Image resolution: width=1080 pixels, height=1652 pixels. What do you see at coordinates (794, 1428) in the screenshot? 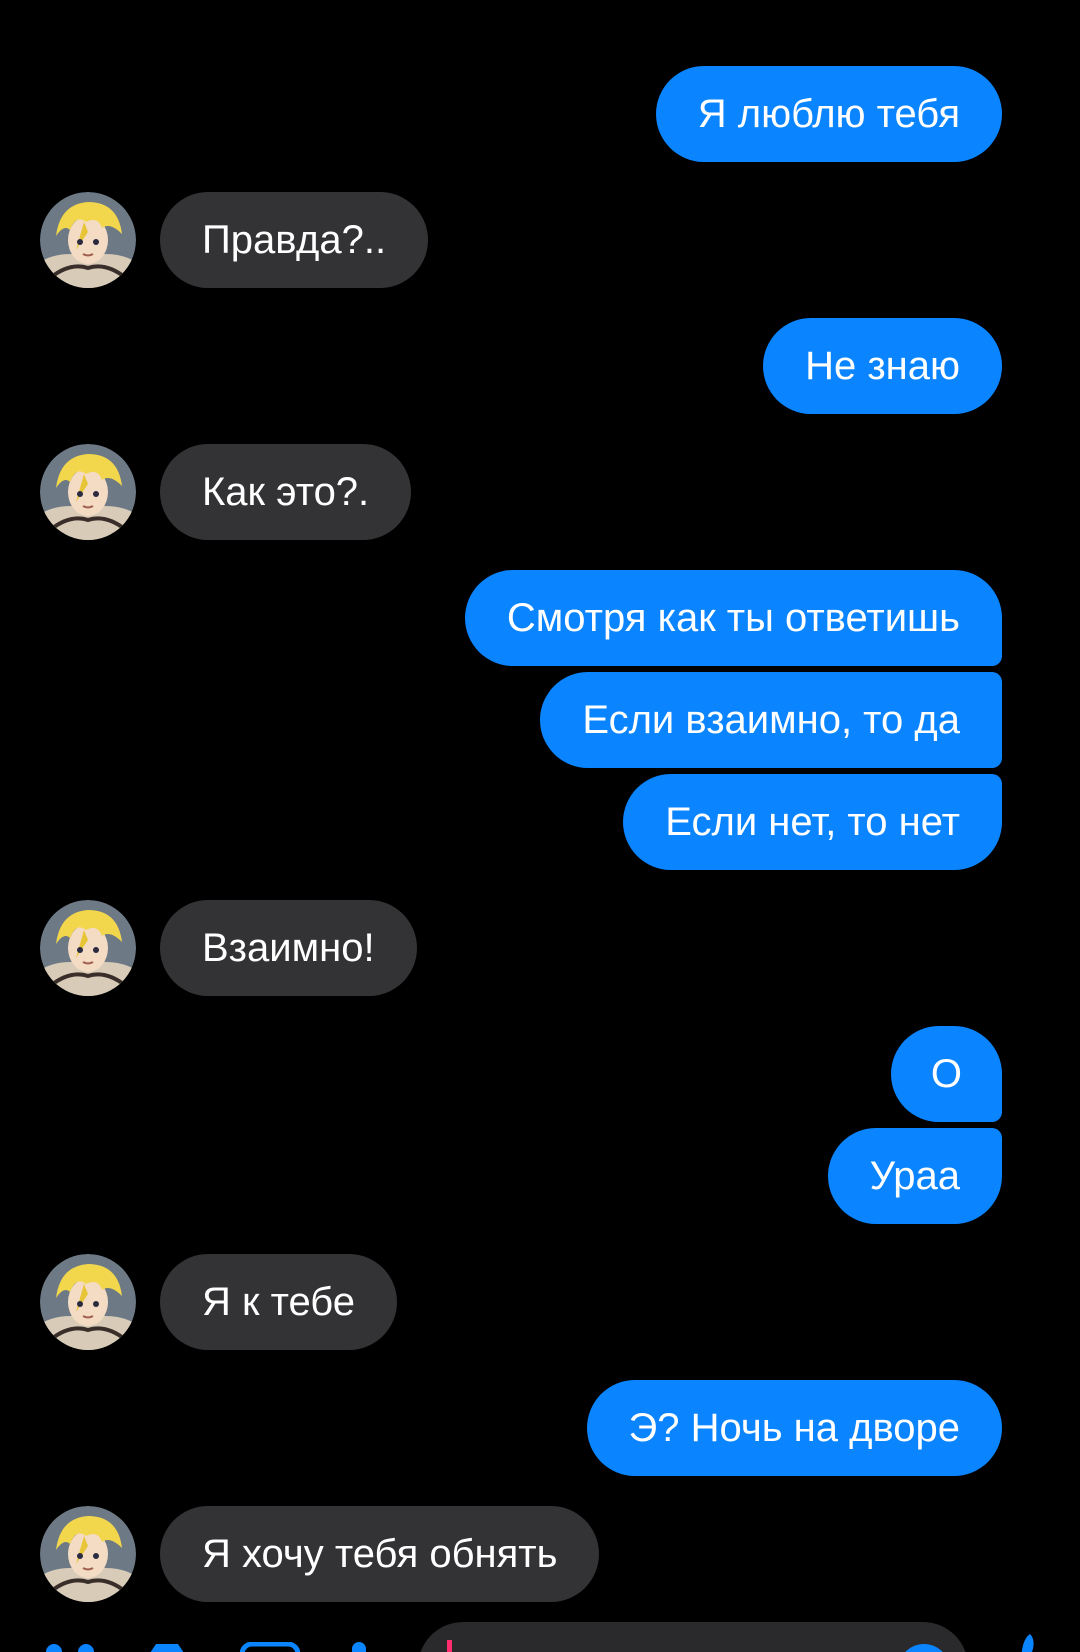
I see `outgoing-message: Э? Ночь на дворе` at bounding box center [794, 1428].